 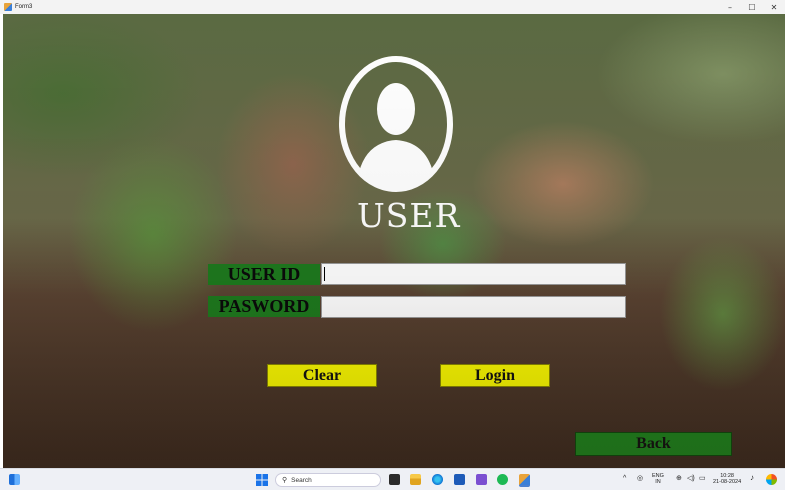 I want to click on search-placeholder: Search, so click(x=301, y=480).